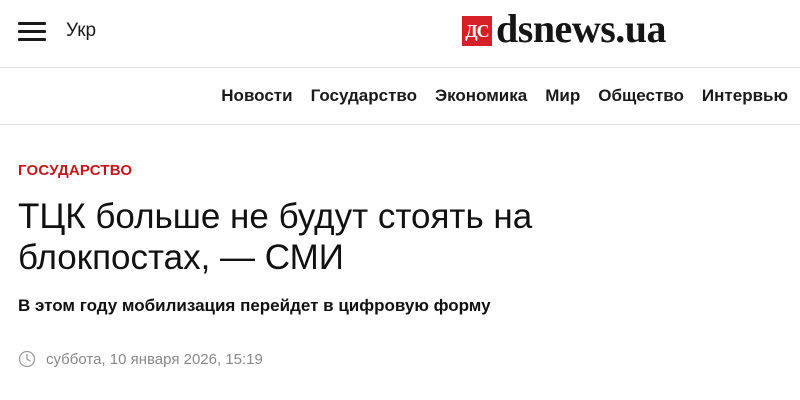  Describe the element at coordinates (562, 96) in the screenshot. I see `nav-item-world: Мир` at that location.